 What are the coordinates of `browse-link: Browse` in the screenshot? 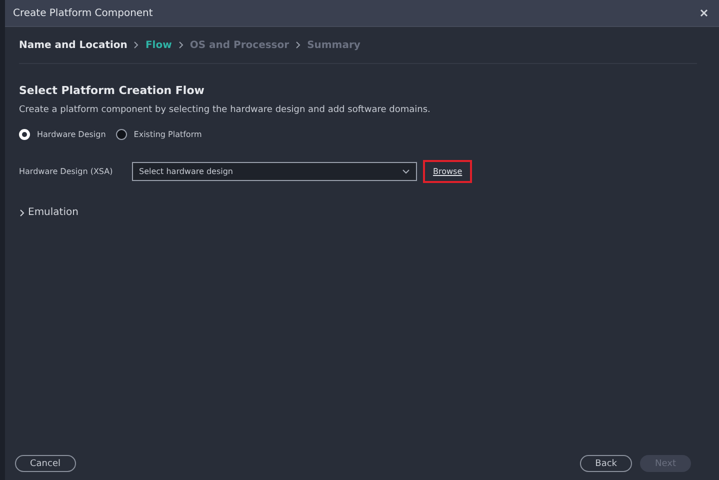 It's located at (447, 171).